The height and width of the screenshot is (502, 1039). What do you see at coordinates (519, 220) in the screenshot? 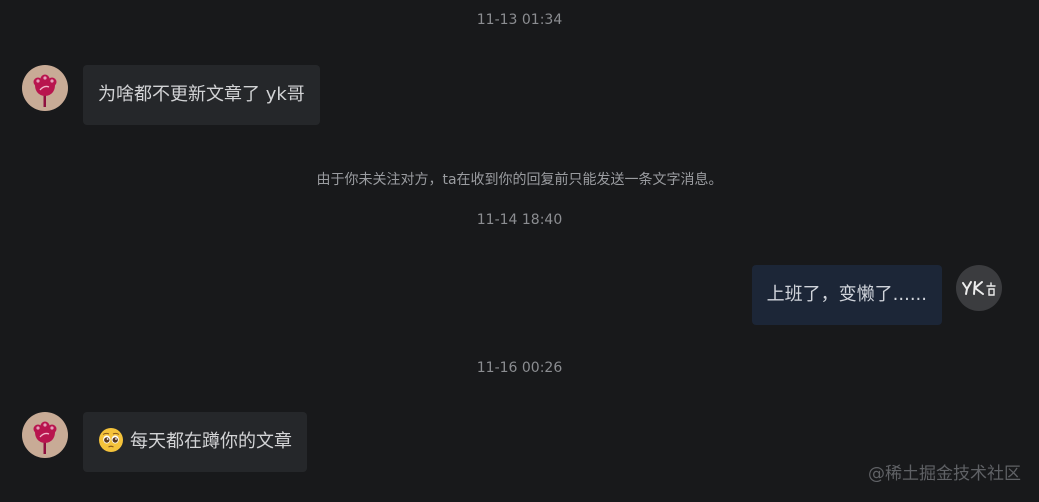
I see `timestamp: 11-14 18:40` at bounding box center [519, 220].